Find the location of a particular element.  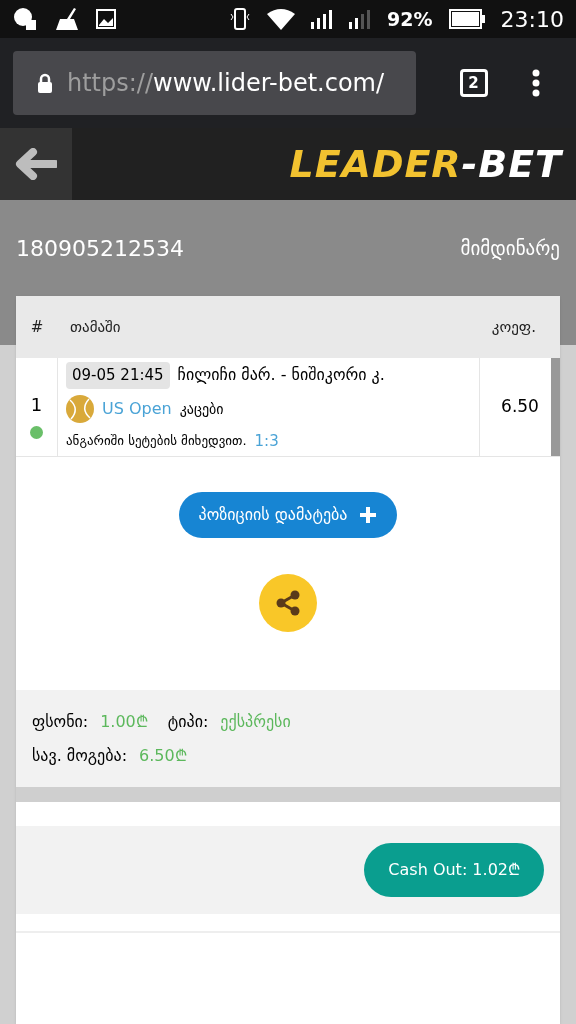

logo-text: -BET is located at coordinates (511, 164).